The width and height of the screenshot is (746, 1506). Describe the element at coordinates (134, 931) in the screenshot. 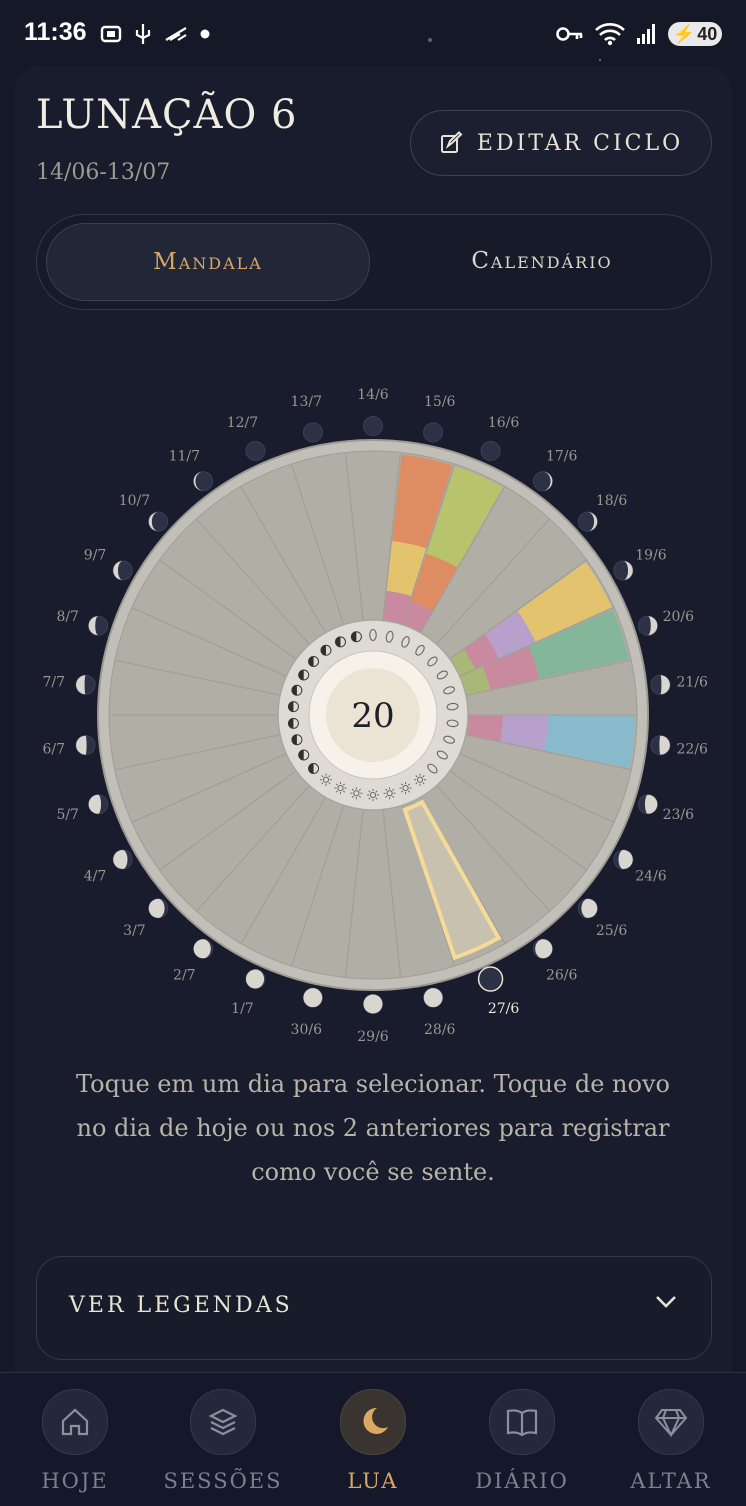

I see `day-label: 3/7` at that location.